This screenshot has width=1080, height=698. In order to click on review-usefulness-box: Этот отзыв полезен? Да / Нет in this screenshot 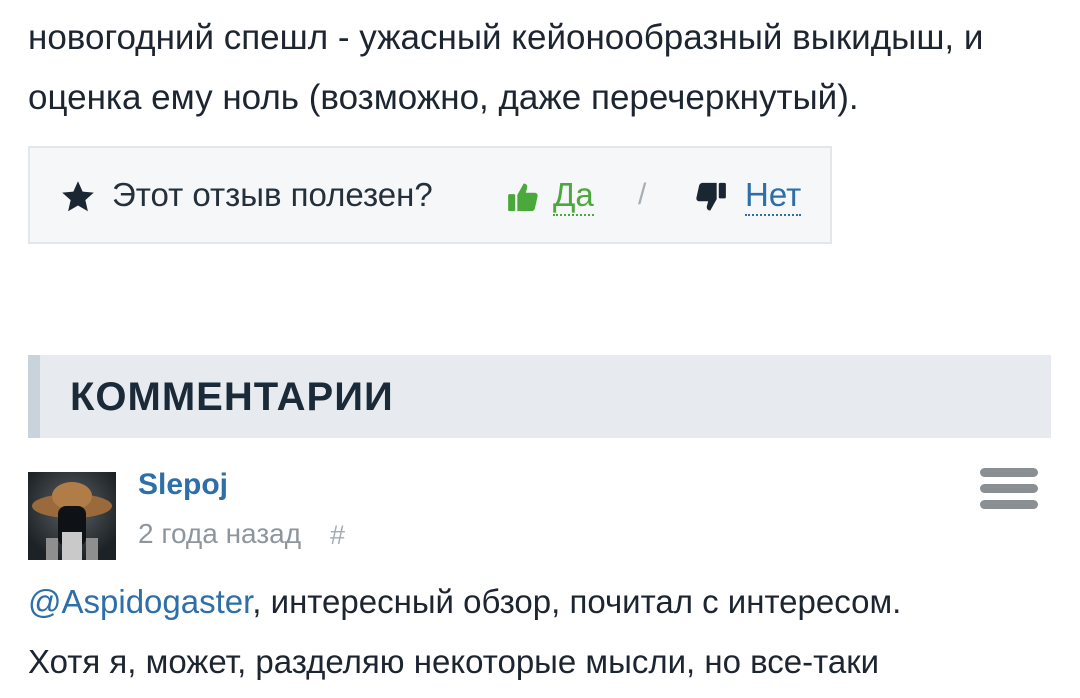, I will do `click(430, 195)`.